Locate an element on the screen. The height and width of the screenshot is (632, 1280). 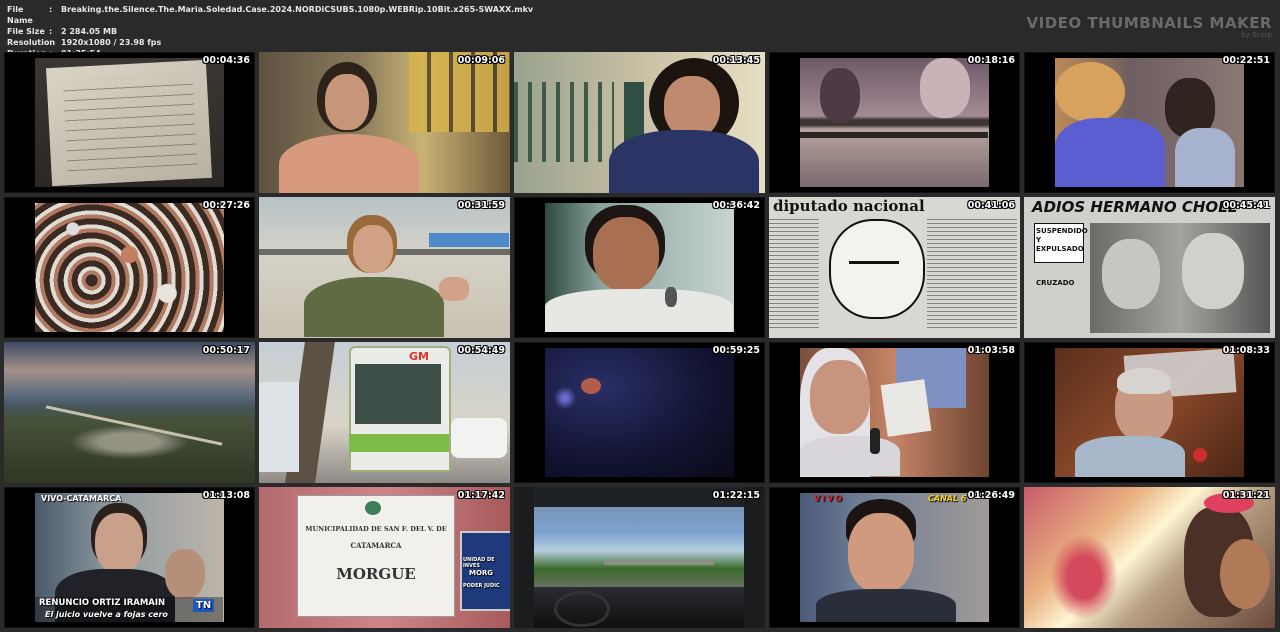
thumbnail: 00:36:42 is located at coordinates (639, 267).